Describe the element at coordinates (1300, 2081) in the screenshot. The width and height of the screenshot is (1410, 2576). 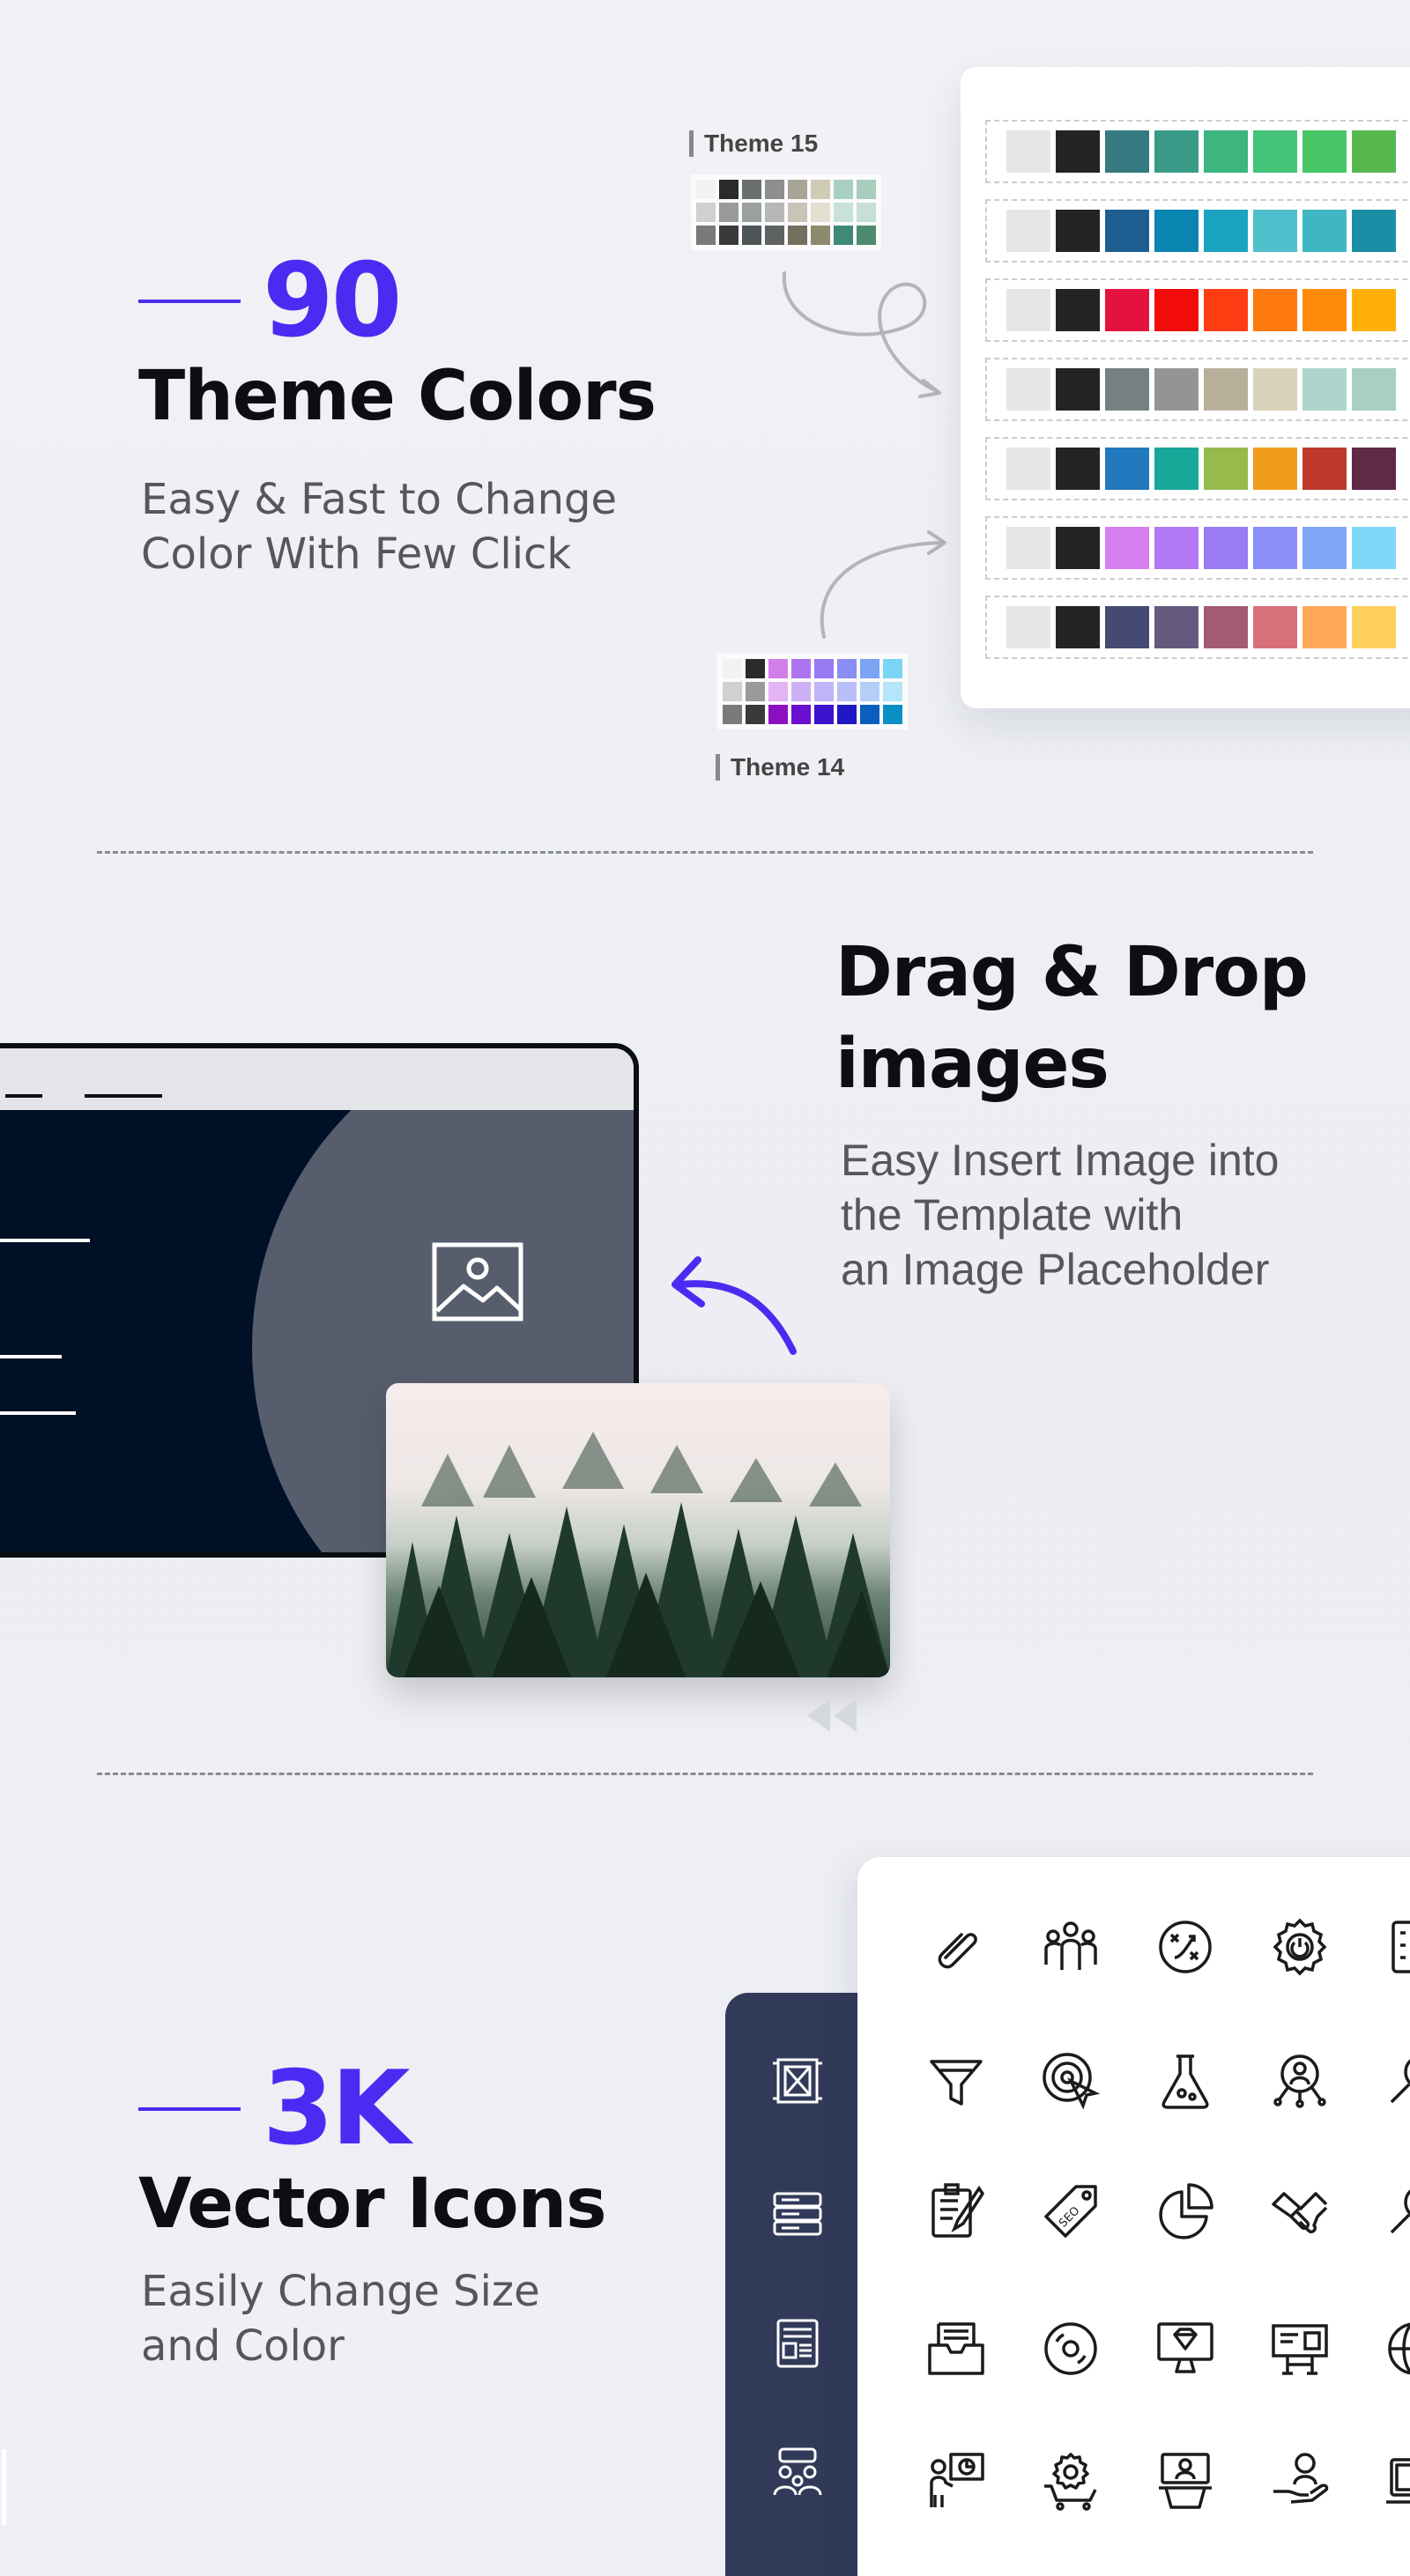
I see `user-network-icon` at that location.